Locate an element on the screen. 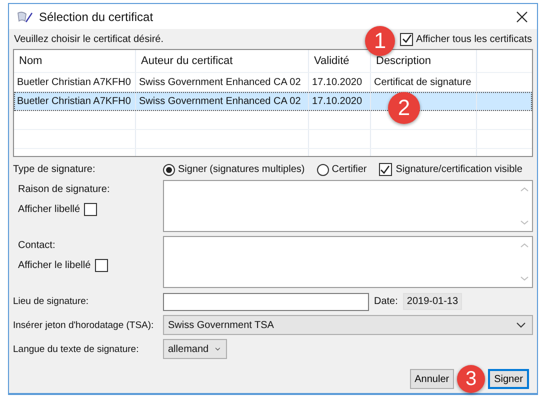 The image size is (541, 405). checkbox-label: Afficher tous les certificats is located at coordinates (474, 39).